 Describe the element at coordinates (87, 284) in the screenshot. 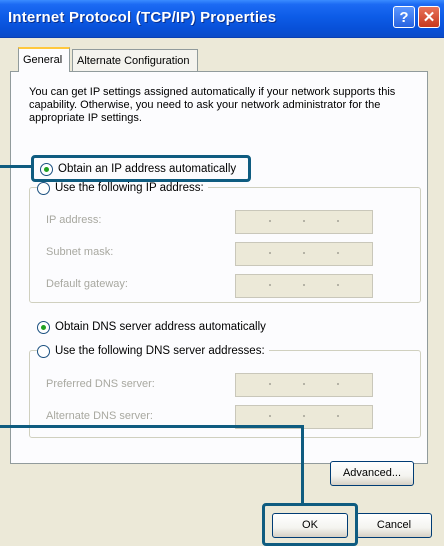

I see `default-gateway-label: Default gateway:` at that location.